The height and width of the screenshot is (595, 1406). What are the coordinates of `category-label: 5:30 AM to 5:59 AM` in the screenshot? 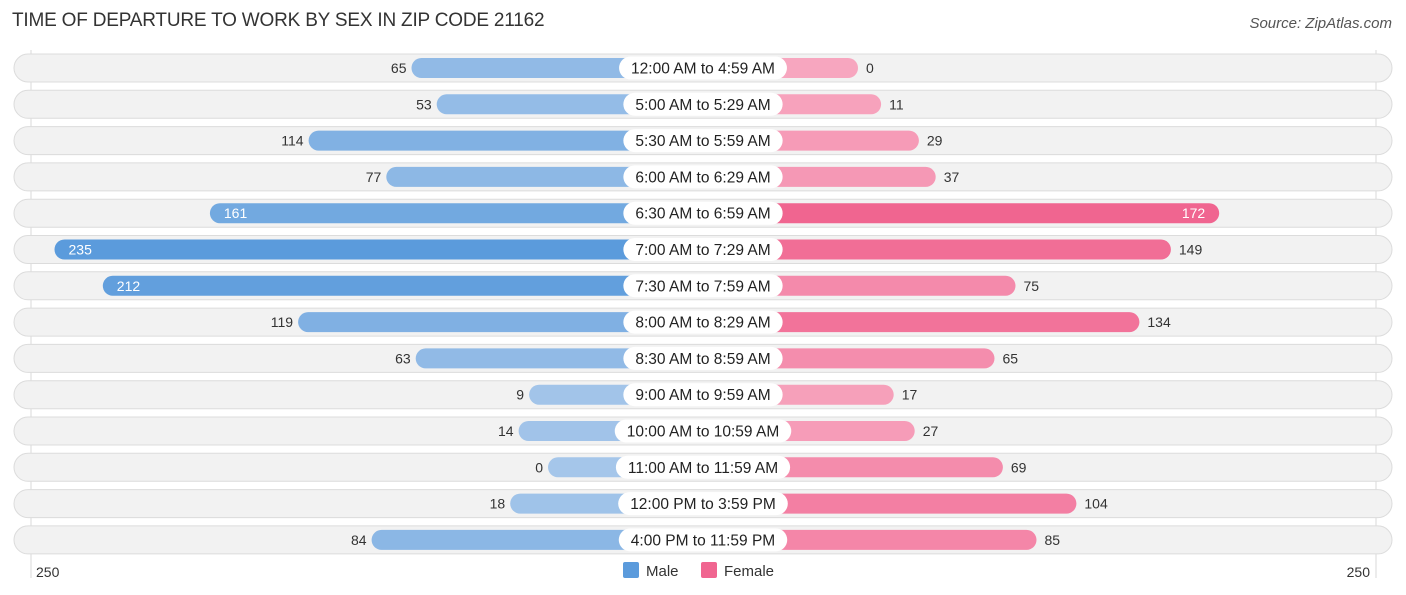 It's located at (702, 141).